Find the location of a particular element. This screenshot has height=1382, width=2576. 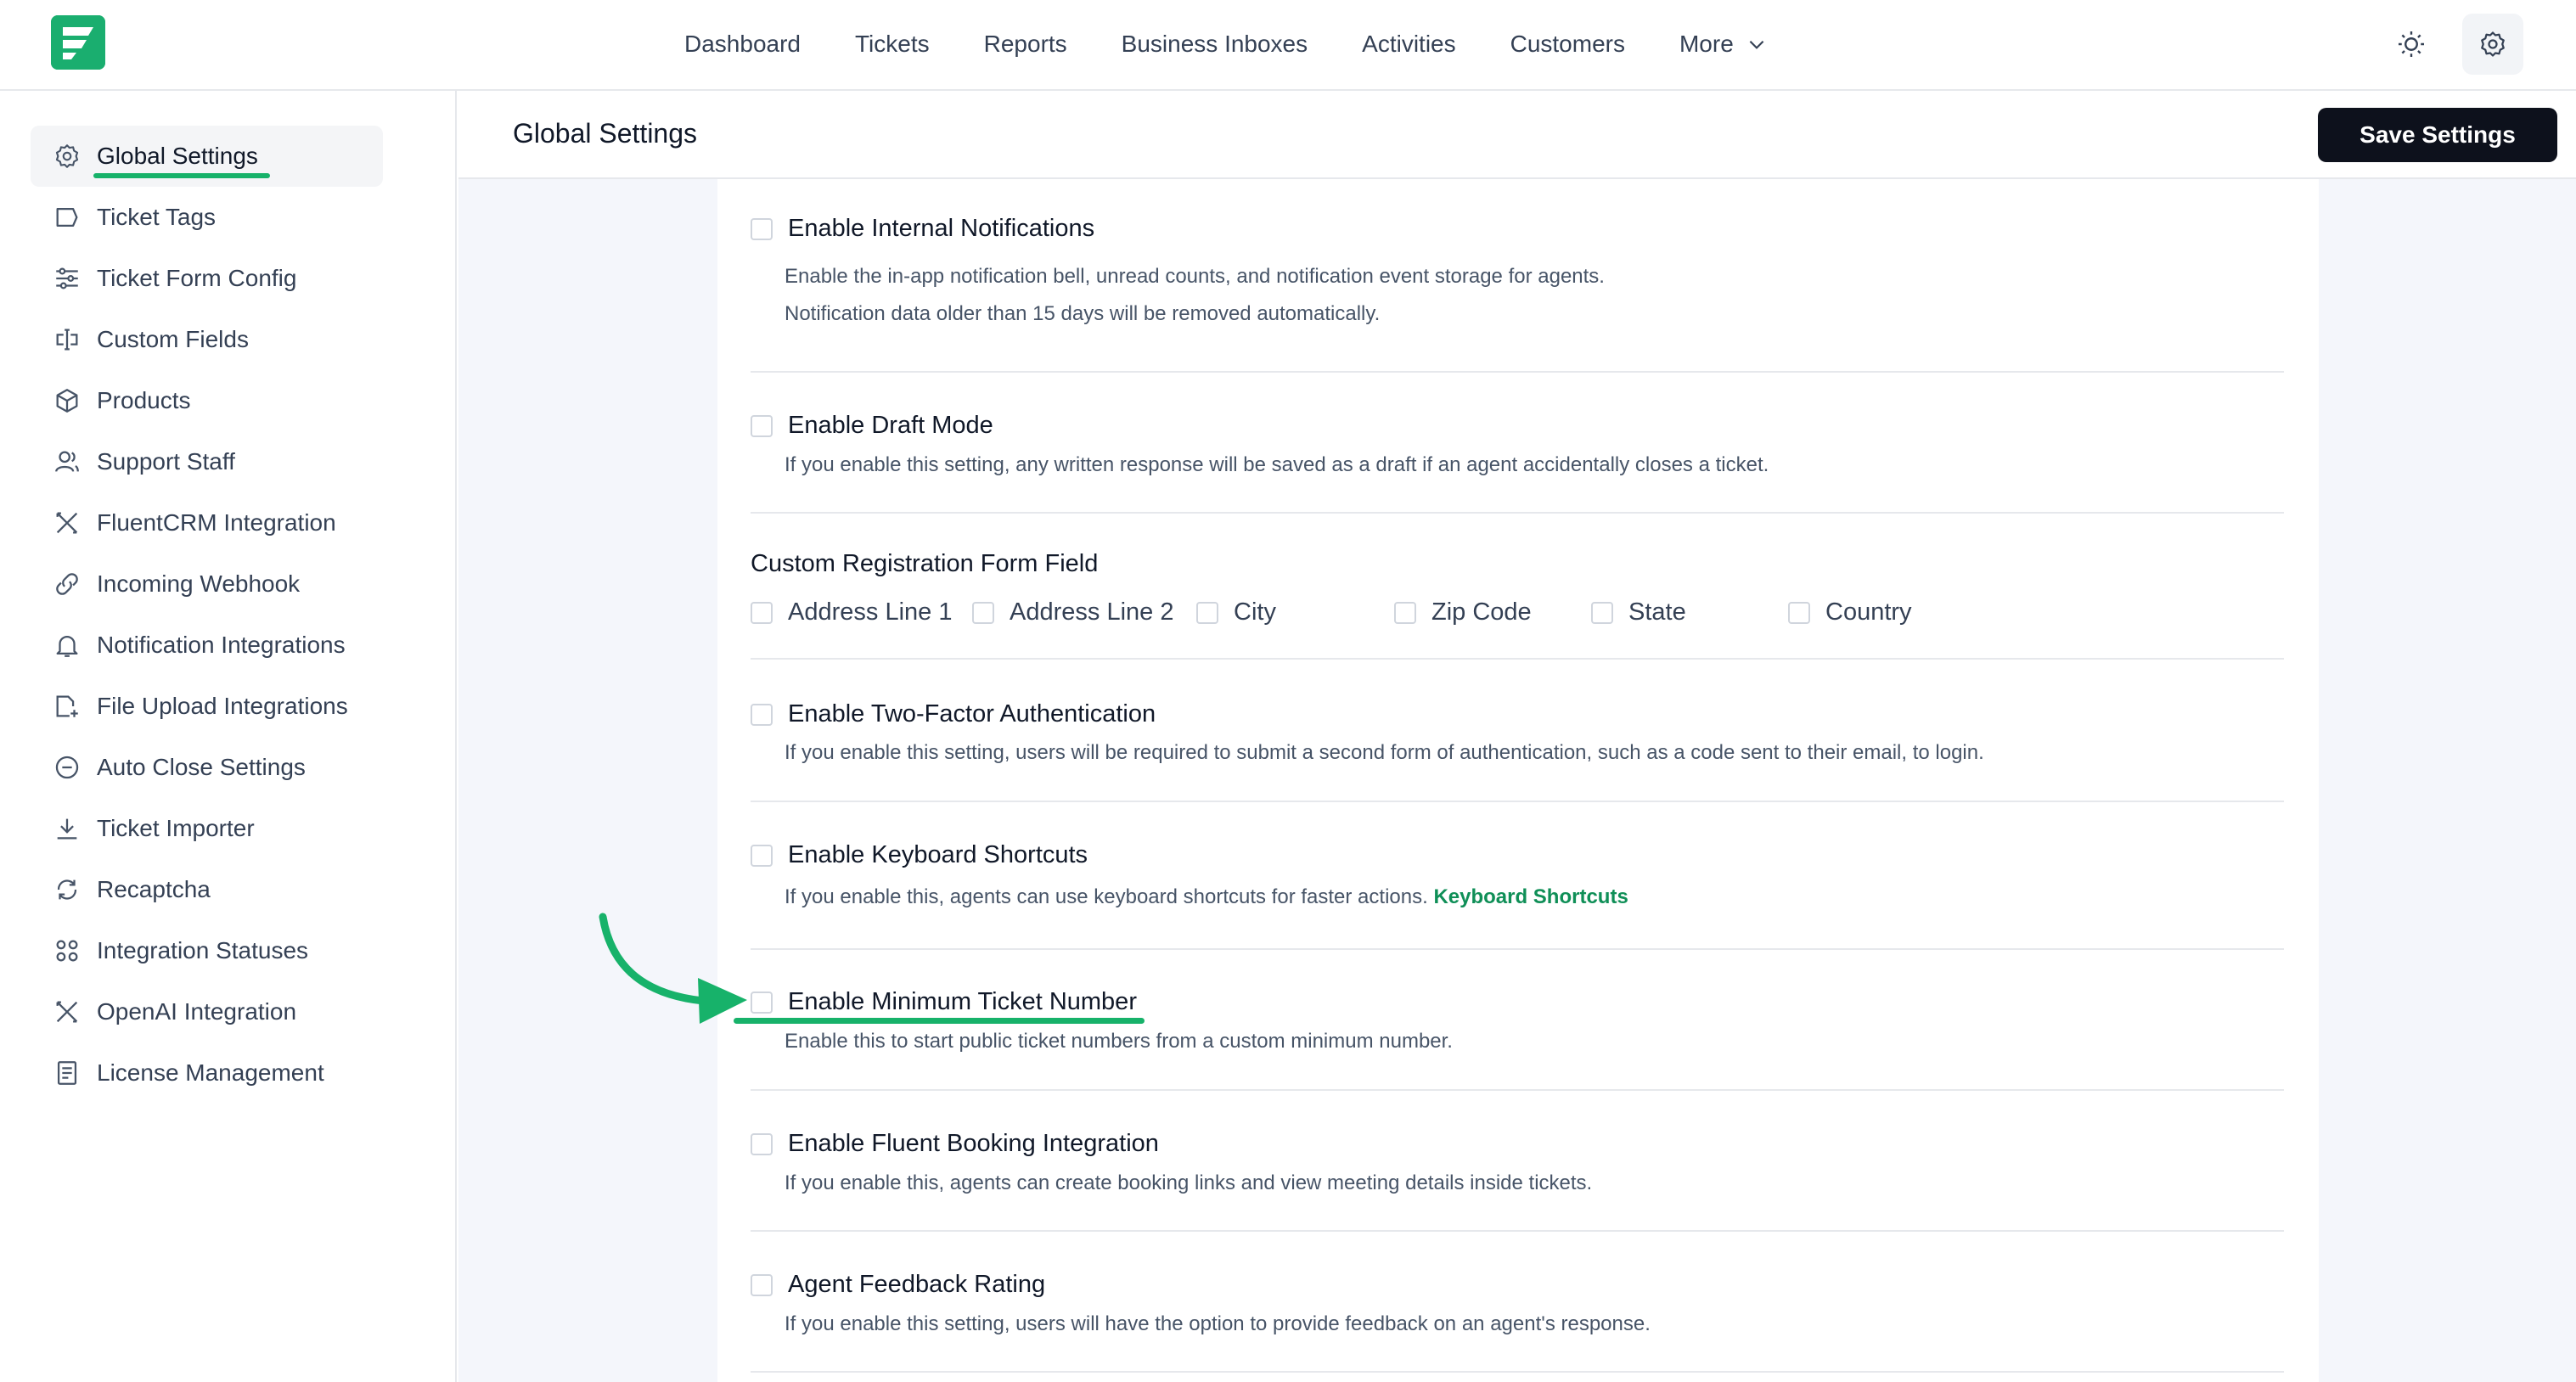

settings-button is located at coordinates (2492, 44).